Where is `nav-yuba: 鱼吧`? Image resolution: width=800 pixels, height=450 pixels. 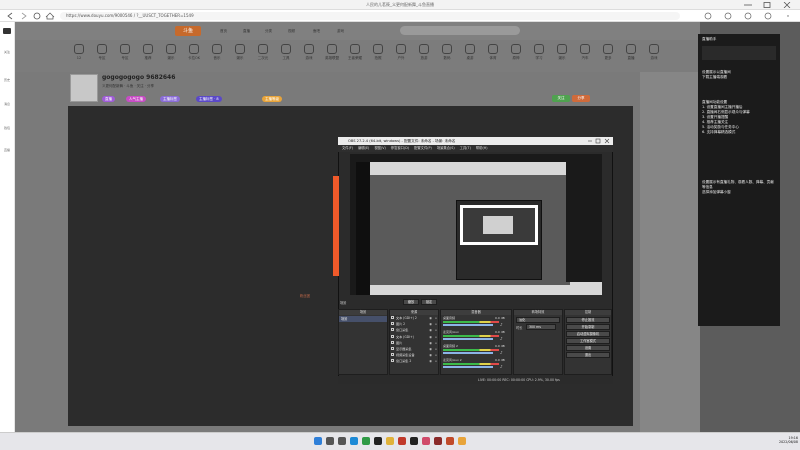
nav-yuba: 鱼吧 is located at coordinates (316, 31).